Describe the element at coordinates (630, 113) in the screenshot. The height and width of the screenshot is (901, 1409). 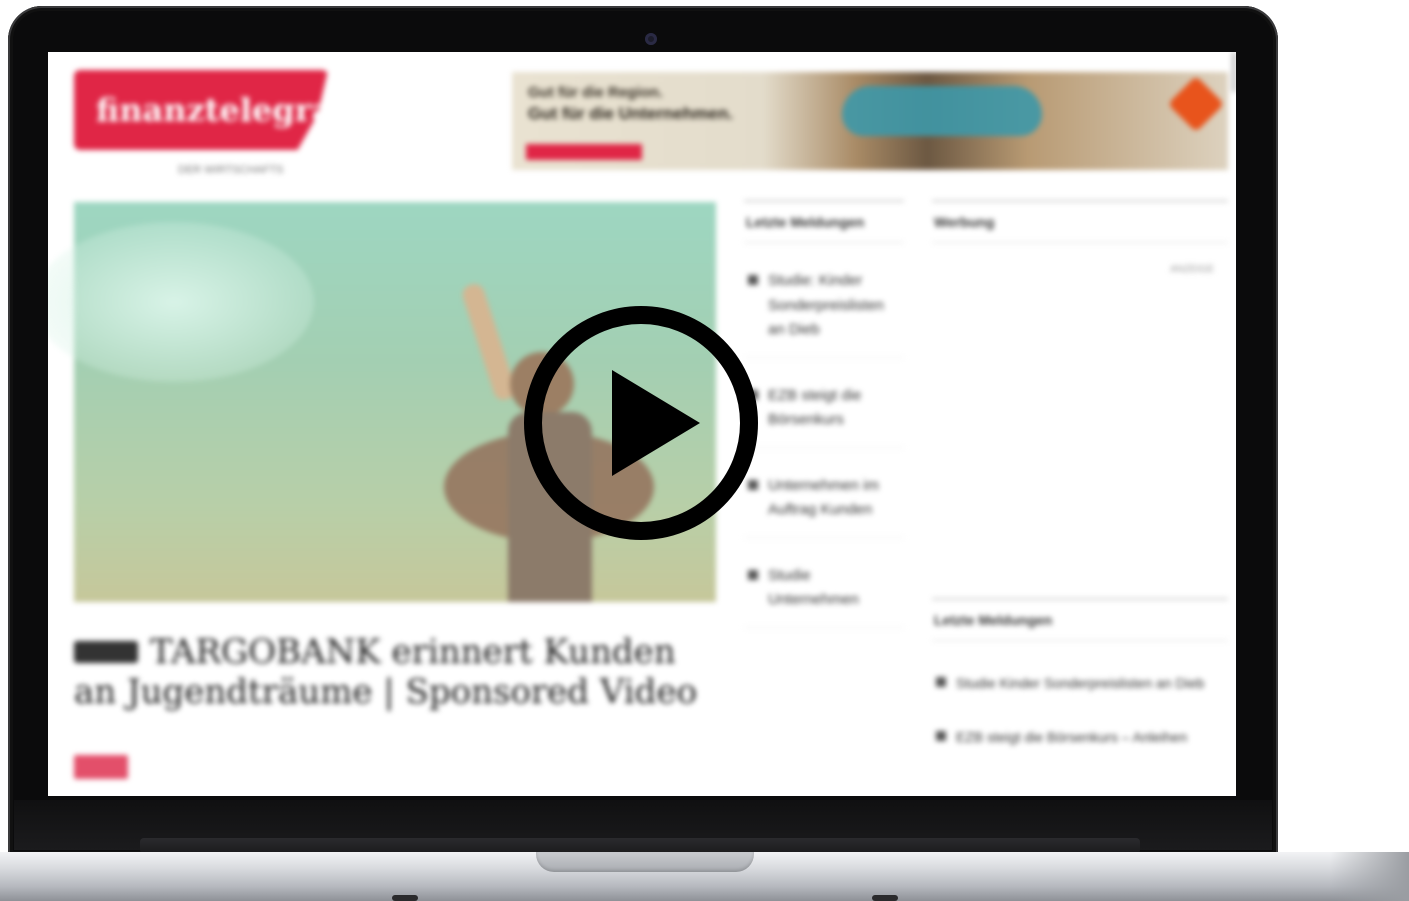
I see `banner-line2: Gut für die Unternehmen.` at that location.